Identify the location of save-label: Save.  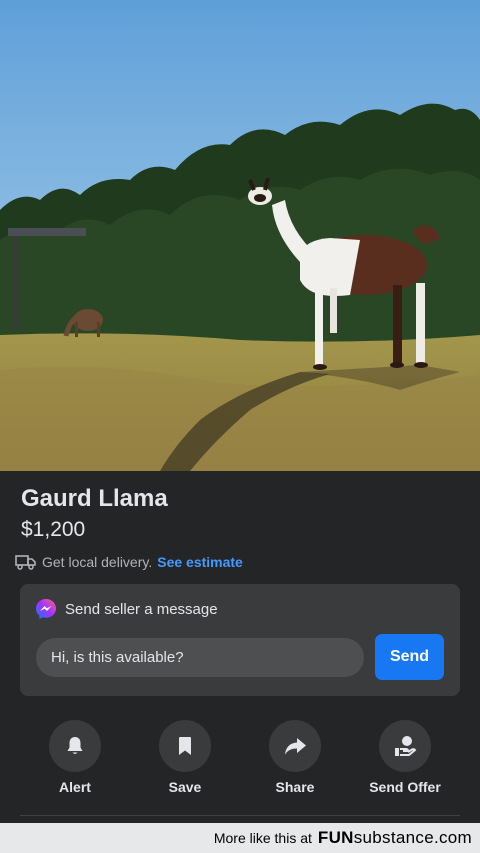
(185, 787).